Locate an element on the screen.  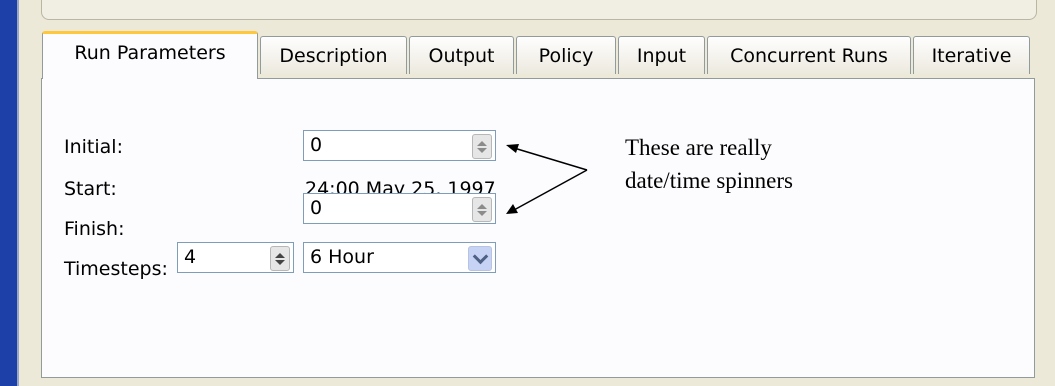
tab-run-parameters: Run Parameters is located at coordinates (150, 55).